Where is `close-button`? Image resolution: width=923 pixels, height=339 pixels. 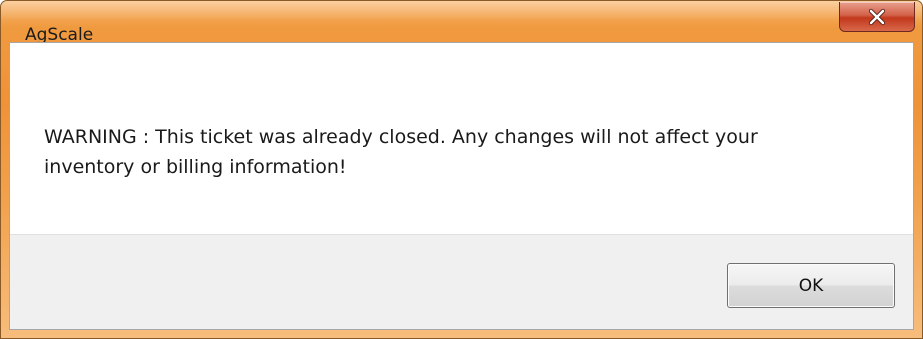 close-button is located at coordinates (877, 17).